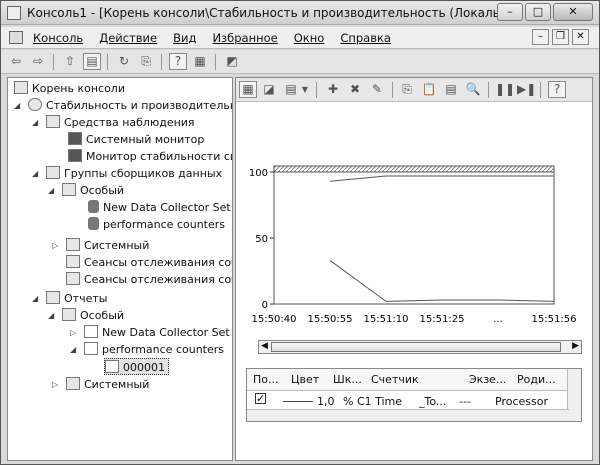  I want to click on back-icon: ⇦, so click(16, 61).